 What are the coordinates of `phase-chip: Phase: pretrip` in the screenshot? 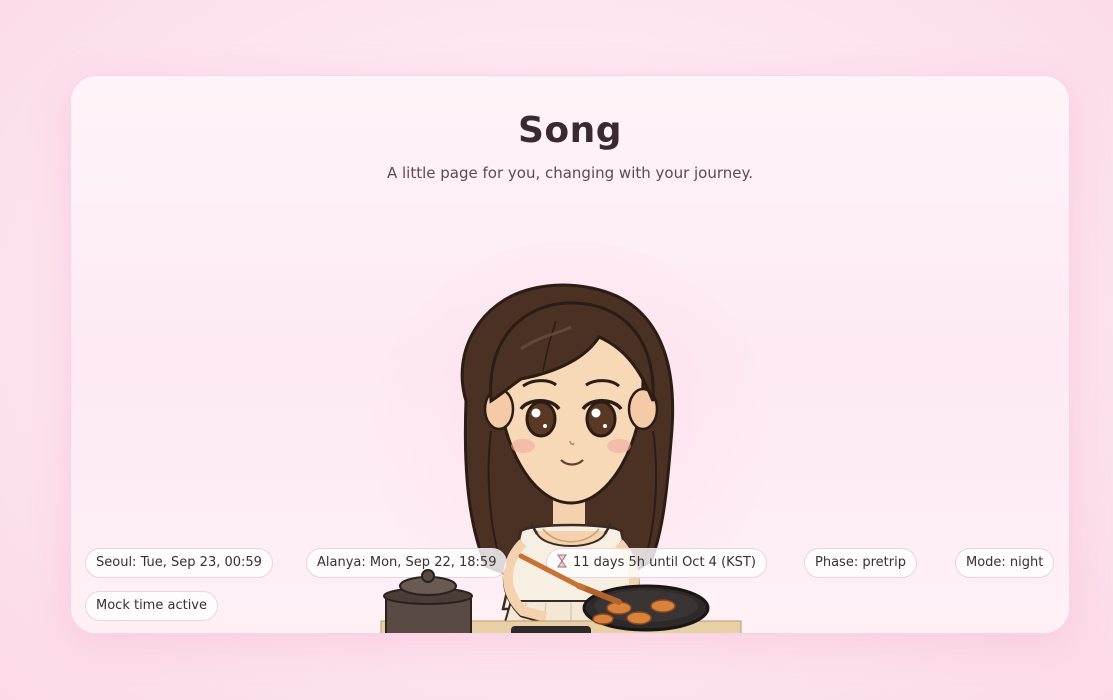 It's located at (860, 563).